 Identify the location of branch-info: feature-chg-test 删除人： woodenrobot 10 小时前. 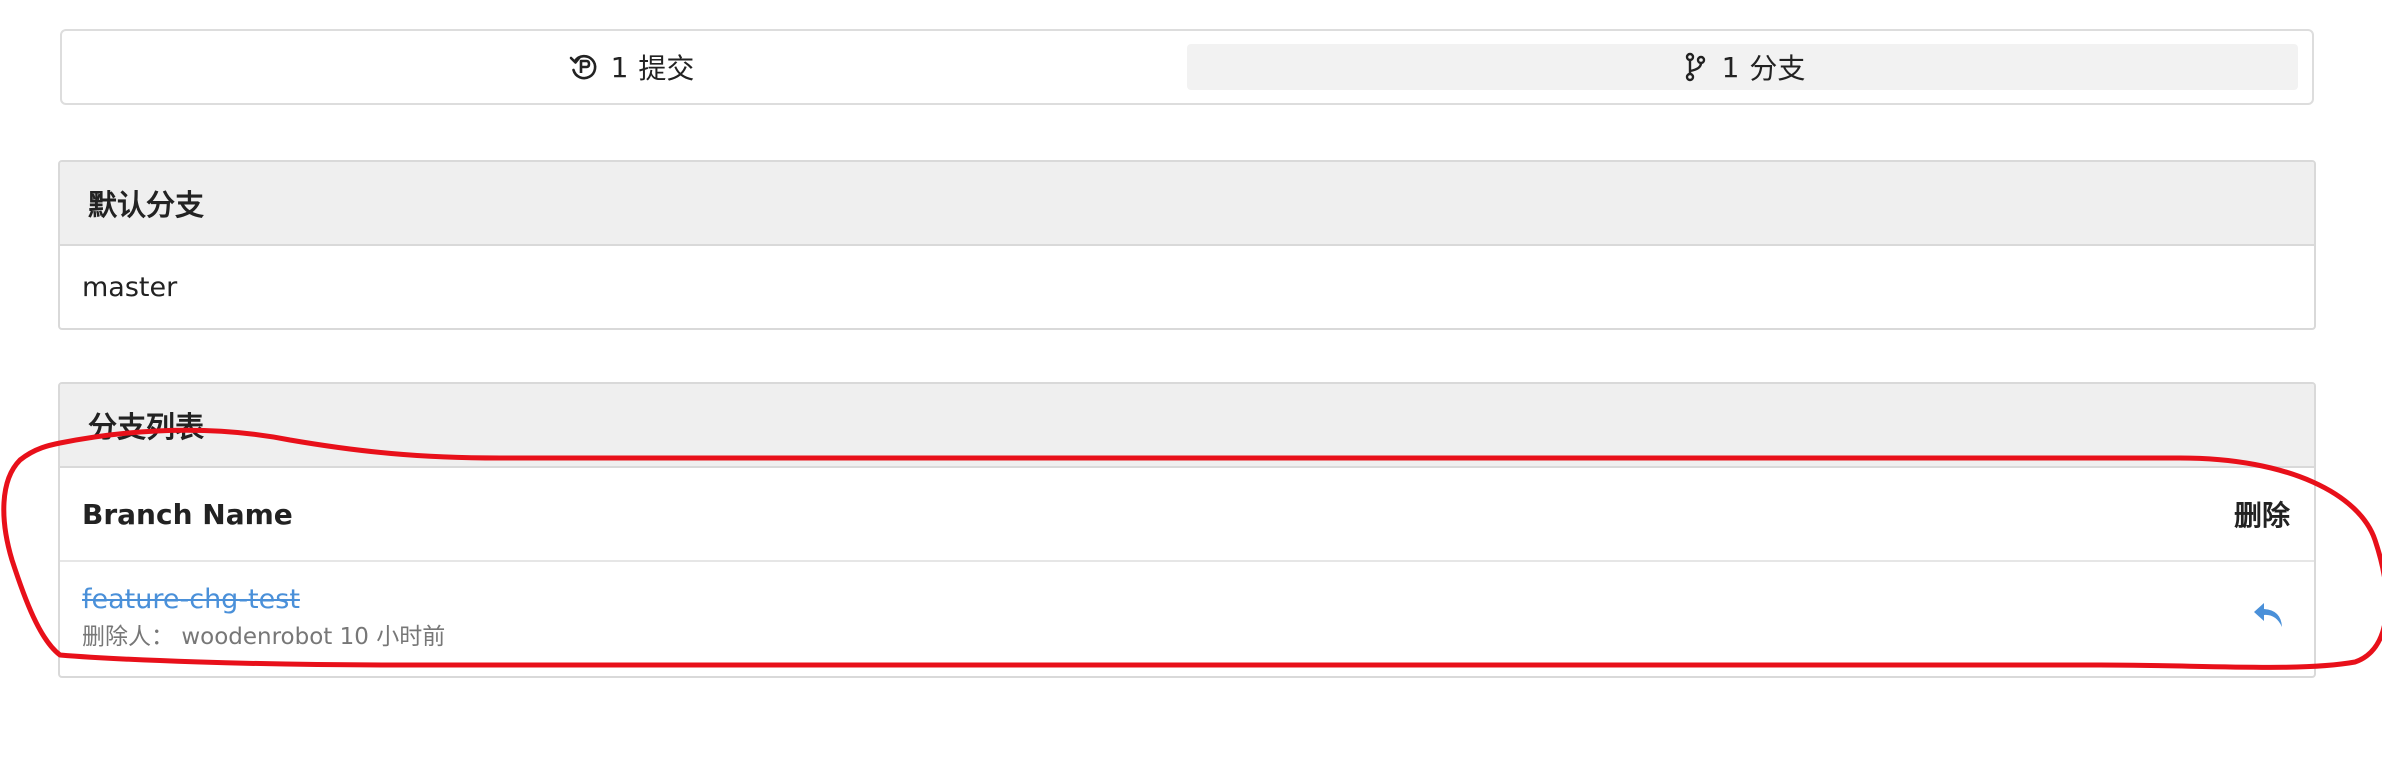
(263, 617).